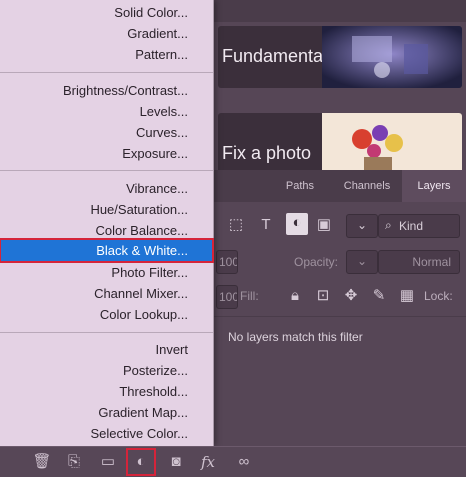 The height and width of the screenshot is (477, 466). I want to click on tab-channels: Channels, so click(367, 186).